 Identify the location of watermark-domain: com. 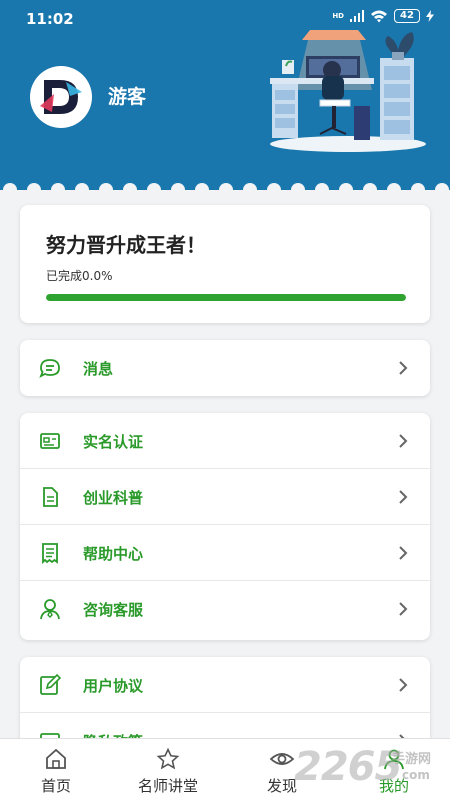
(416, 775).